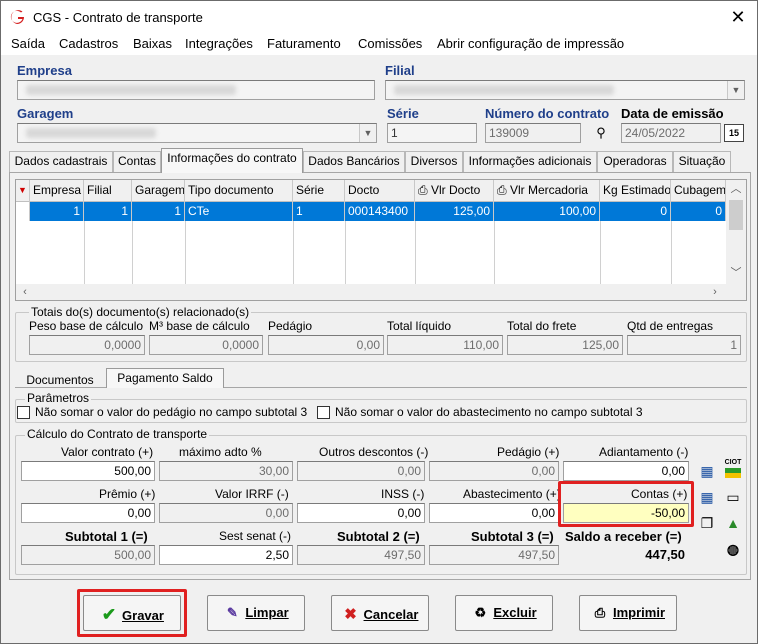 The height and width of the screenshot is (644, 758). I want to click on totais-title: Totais do(s) documento(s) relacionado(s), so click(140, 312).